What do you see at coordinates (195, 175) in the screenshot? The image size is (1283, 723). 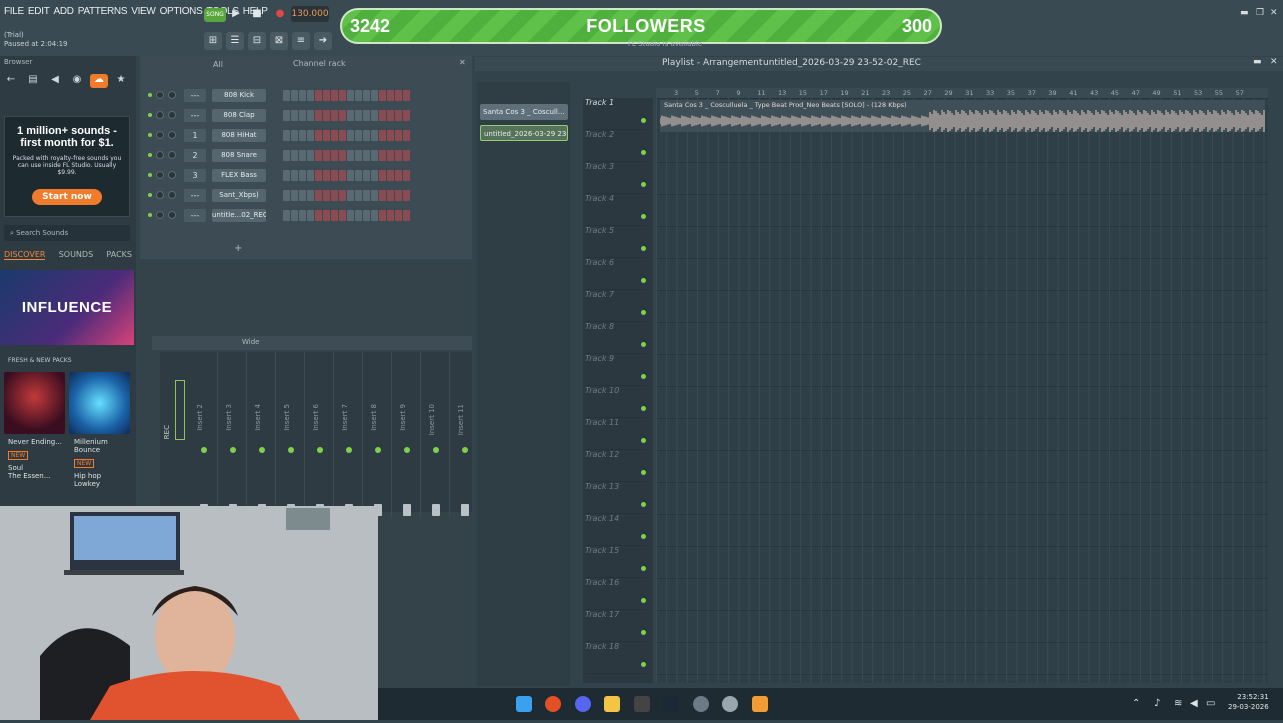 I see `channel-mixer-track: 3` at bounding box center [195, 175].